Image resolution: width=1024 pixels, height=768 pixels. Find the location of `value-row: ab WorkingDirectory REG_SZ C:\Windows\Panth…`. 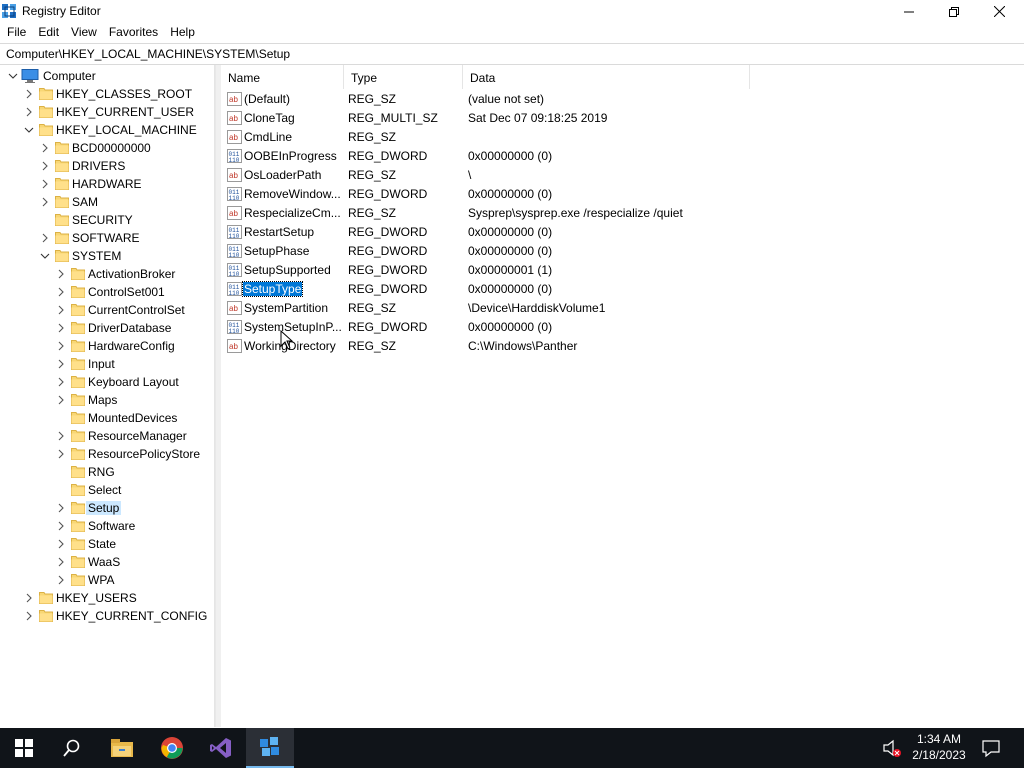

value-row: ab WorkingDirectory REG_SZ C:\Windows\Panth… is located at coordinates (611, 346).